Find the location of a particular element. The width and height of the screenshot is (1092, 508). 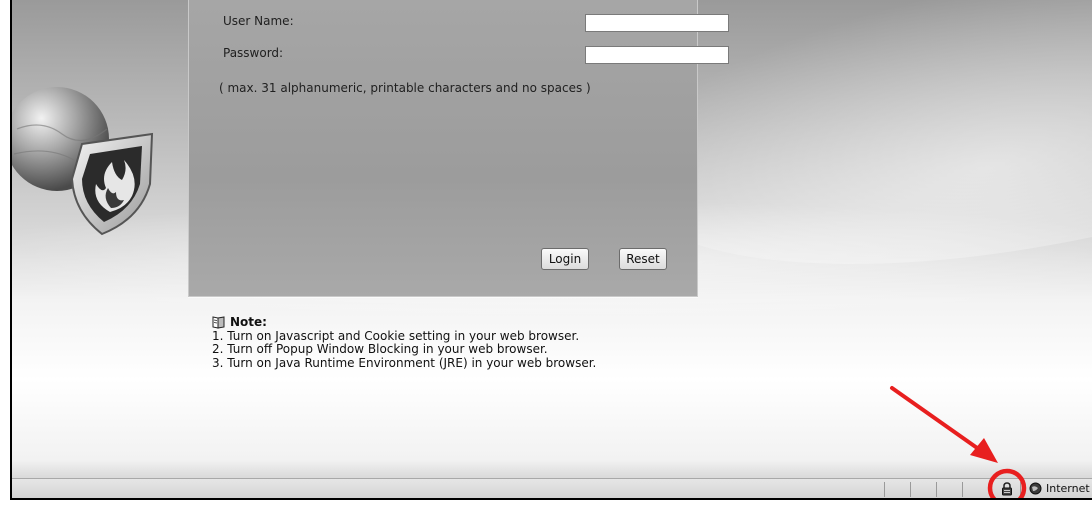

username-label: User Name: is located at coordinates (258, 21).